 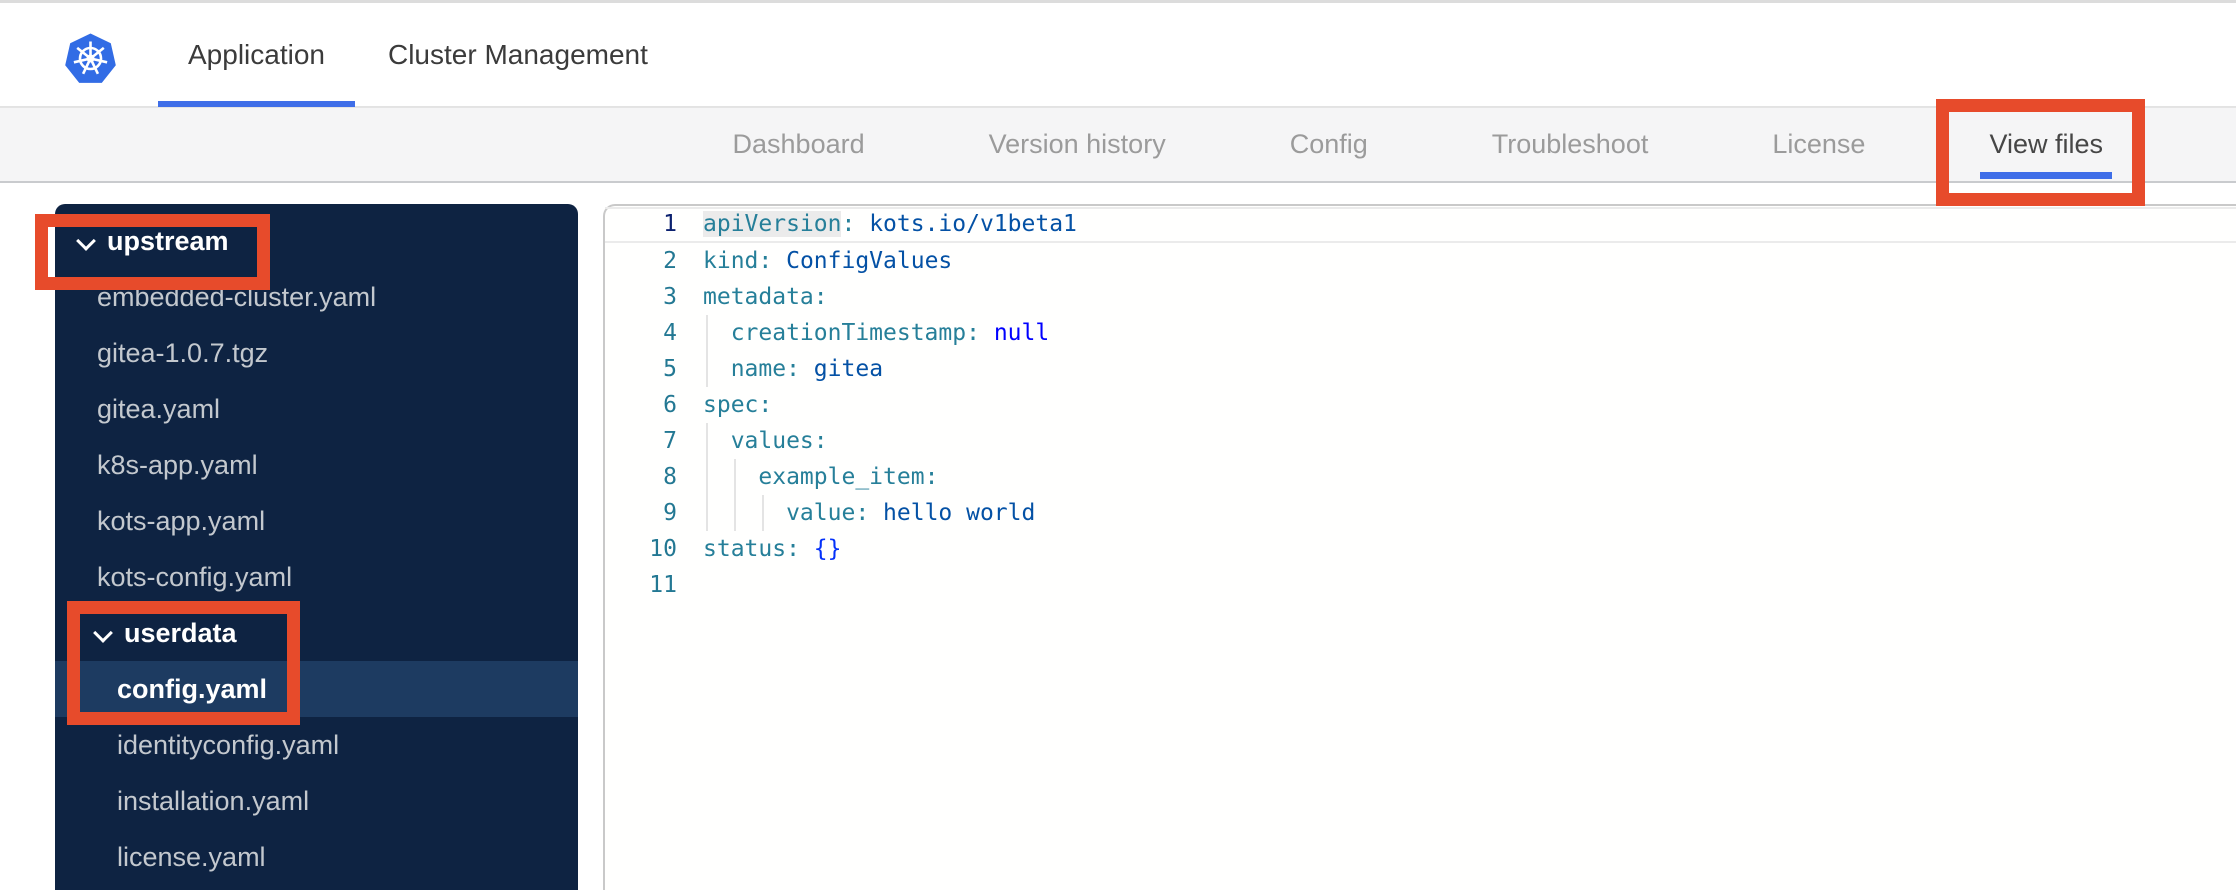 What do you see at coordinates (90, 58) in the screenshot?
I see `kubernetes-logo-icon` at bounding box center [90, 58].